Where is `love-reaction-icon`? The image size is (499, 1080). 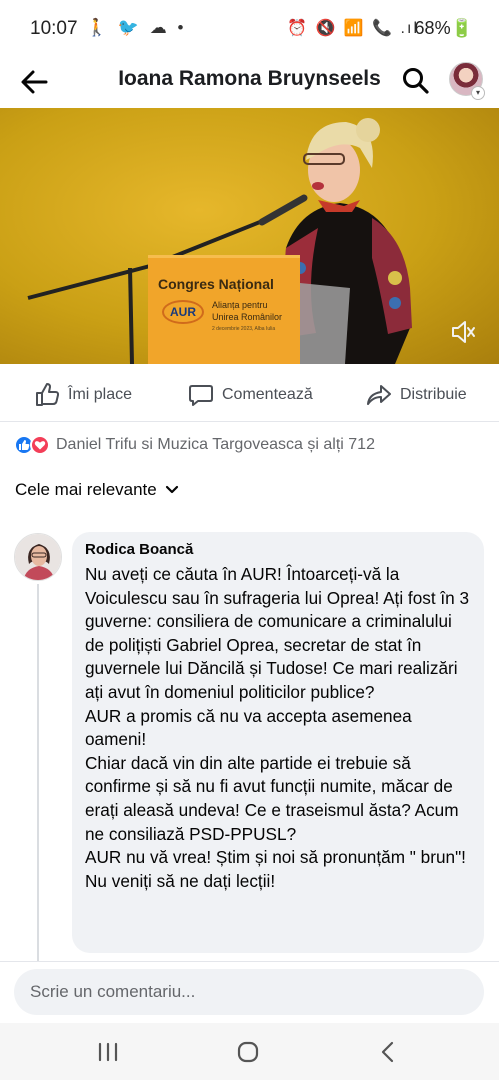 love-reaction-icon is located at coordinates (40, 445).